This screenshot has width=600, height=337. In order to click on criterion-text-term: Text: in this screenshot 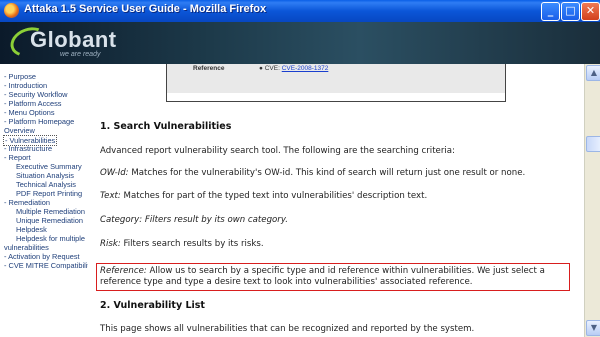, I will do `click(110, 196)`.